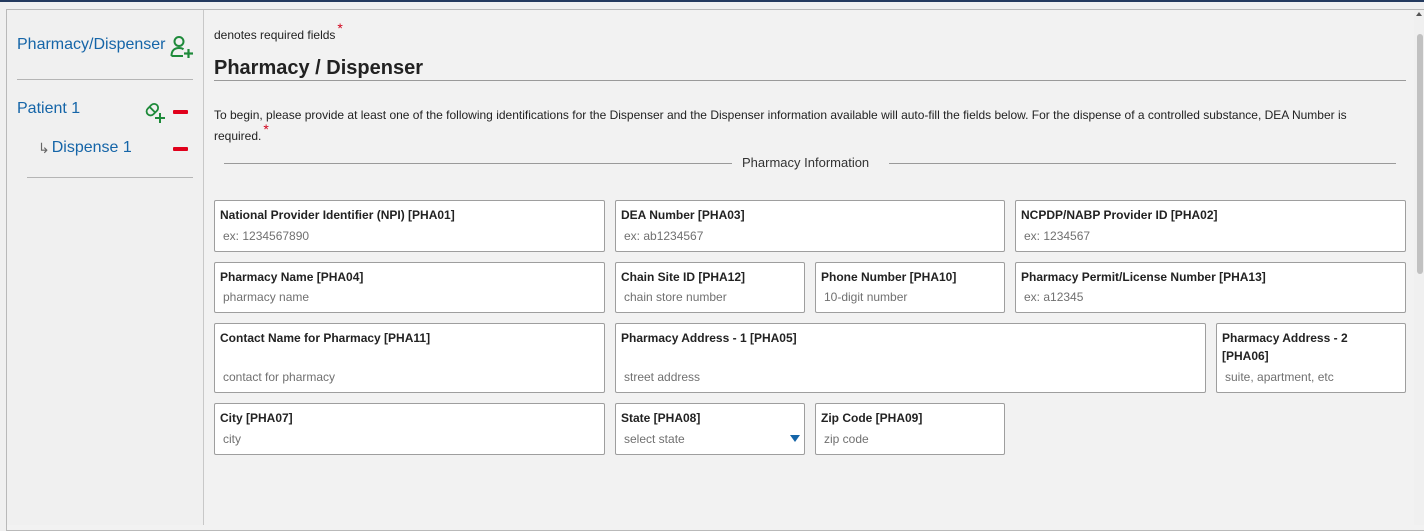  What do you see at coordinates (806, 162) in the screenshot?
I see `group-legend: Pharmacy Information` at bounding box center [806, 162].